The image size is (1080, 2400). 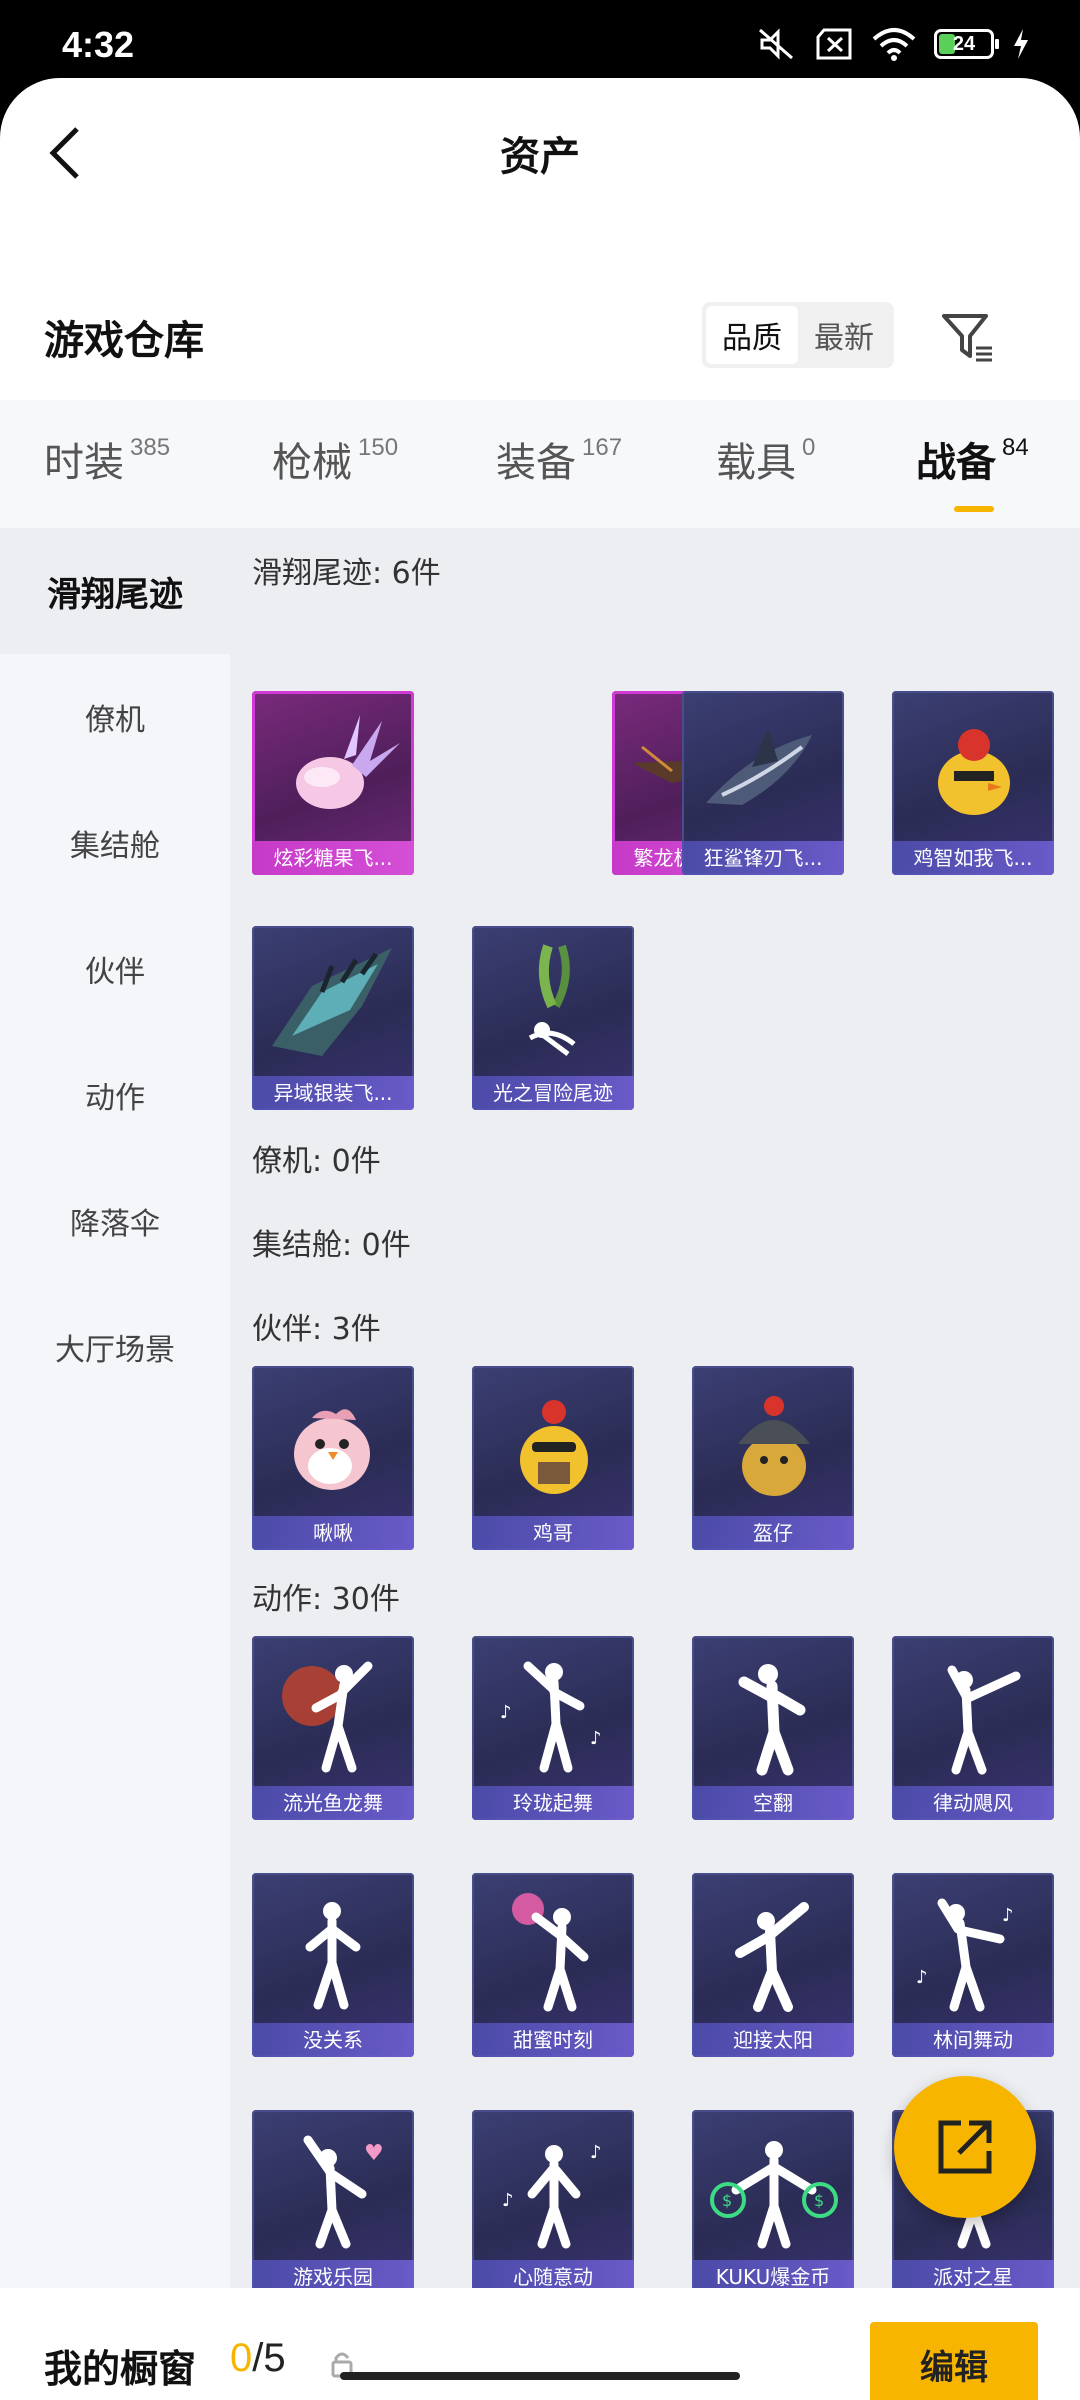 What do you see at coordinates (954, 2361) in the screenshot?
I see `edit-button: 编辑` at bounding box center [954, 2361].